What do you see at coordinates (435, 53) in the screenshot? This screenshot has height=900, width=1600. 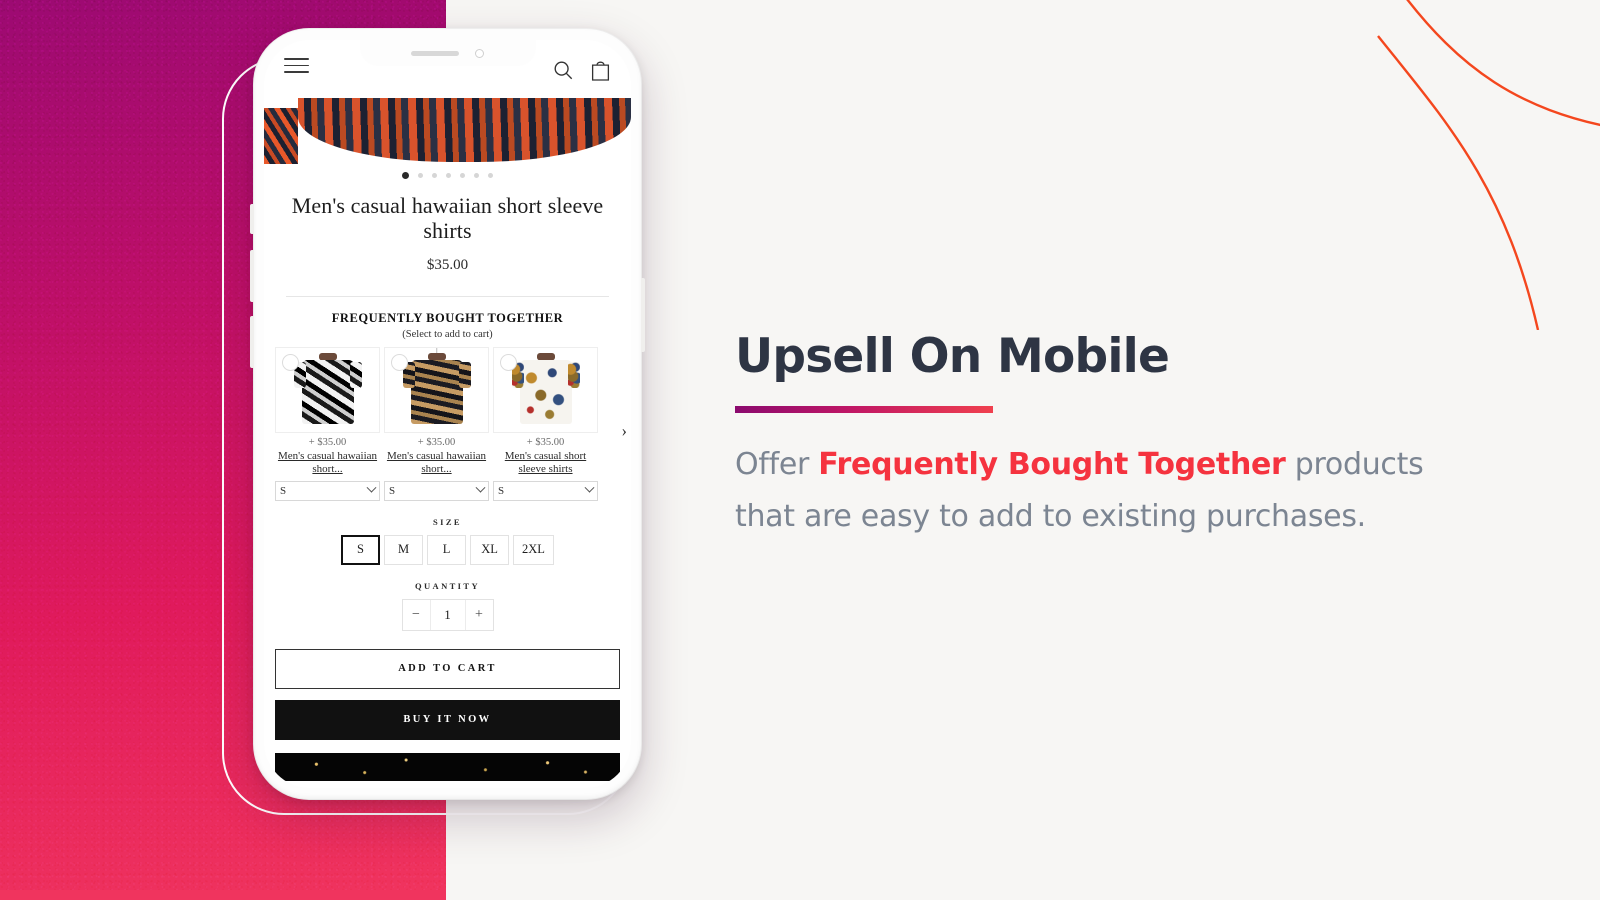 I see `earpiece-speaker` at bounding box center [435, 53].